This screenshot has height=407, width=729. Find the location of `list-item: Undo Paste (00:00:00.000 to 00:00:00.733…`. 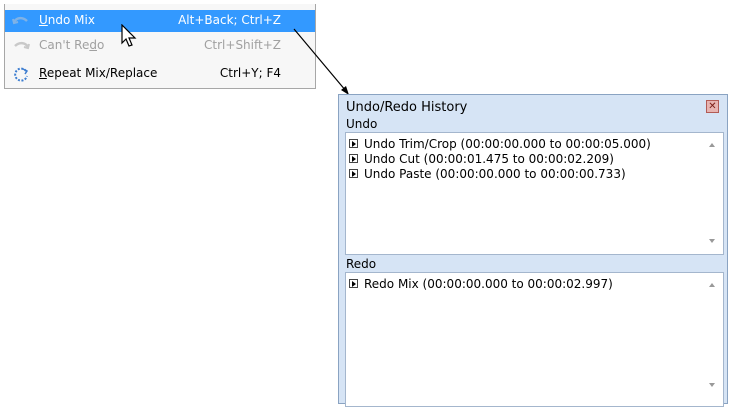

list-item: Undo Paste (00:00:00.000 to 00:00:00.733… is located at coordinates (487, 173).